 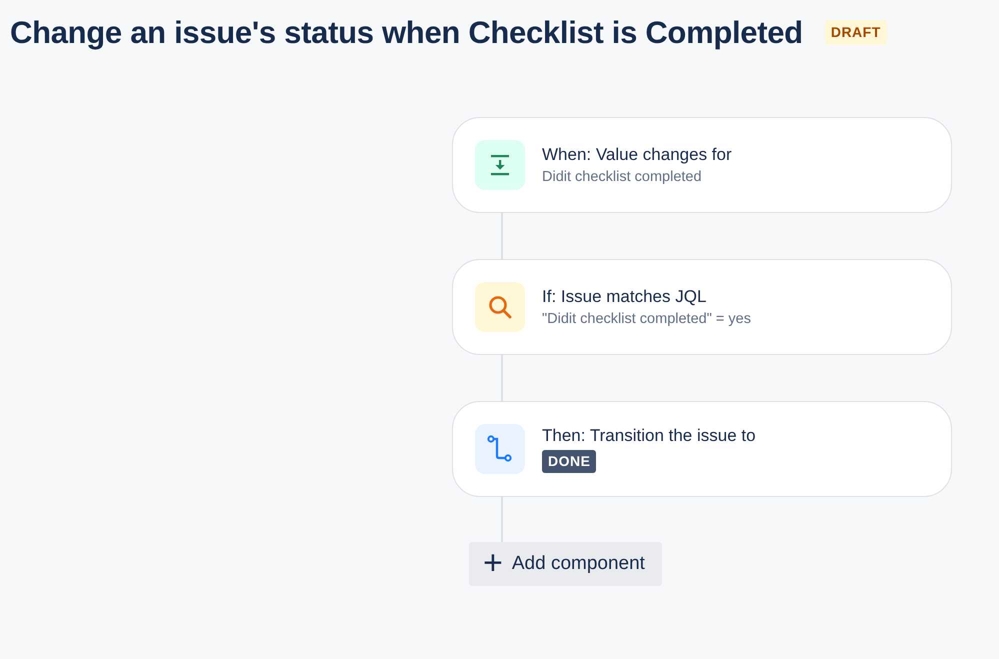 I want to click on search-icon, so click(x=500, y=307).